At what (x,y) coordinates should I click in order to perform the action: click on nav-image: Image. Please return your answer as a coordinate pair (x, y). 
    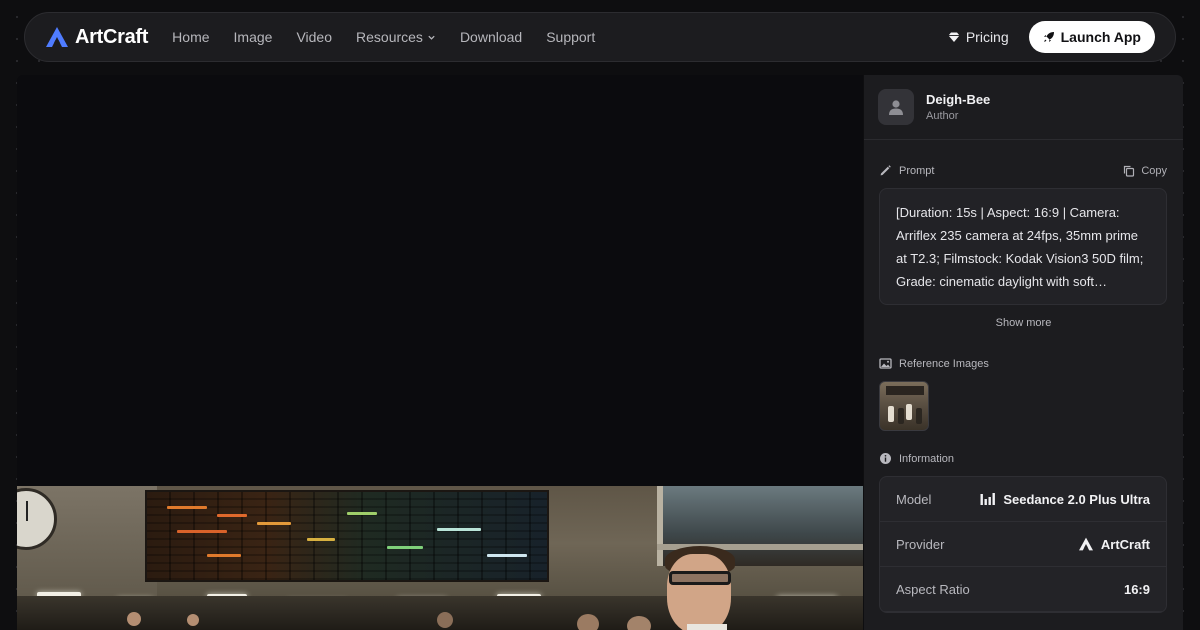
    Looking at the image, I should click on (253, 37).